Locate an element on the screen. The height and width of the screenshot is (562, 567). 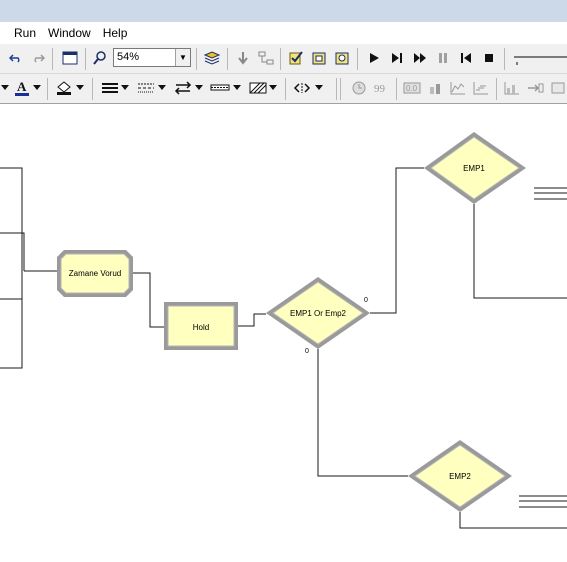
line-style-icon is located at coordinates (146, 88).